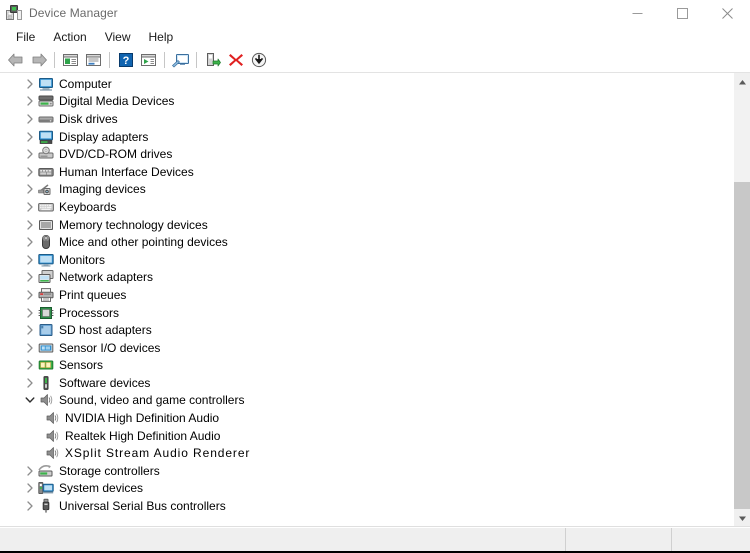 The width and height of the screenshot is (750, 553). I want to click on status-message, so click(283, 539).